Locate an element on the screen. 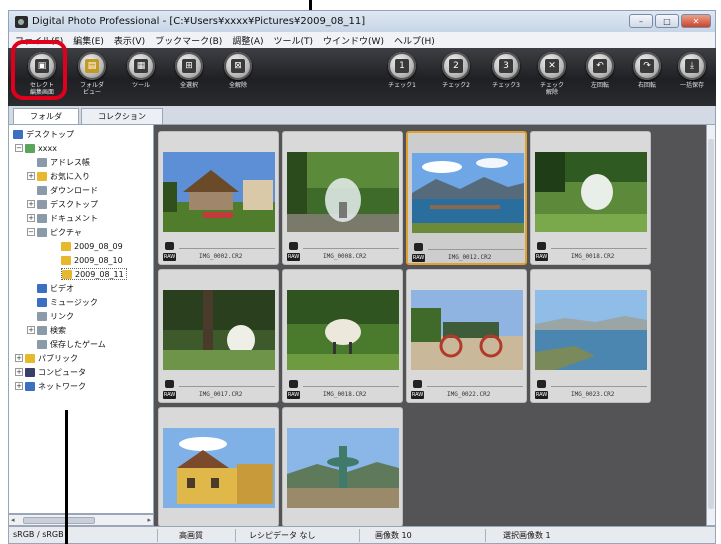  batch-save-button: ⤓ 一括保存 is located at coordinates (692, 70).